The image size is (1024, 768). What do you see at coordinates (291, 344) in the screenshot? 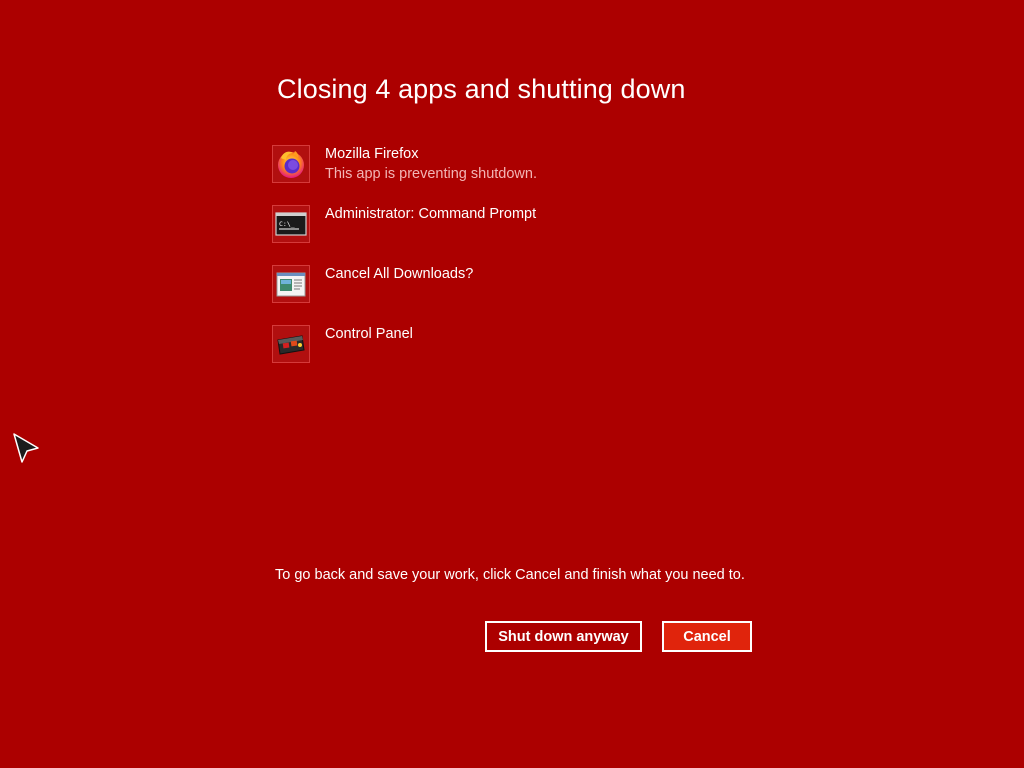
I see `control-panel-icon` at bounding box center [291, 344].